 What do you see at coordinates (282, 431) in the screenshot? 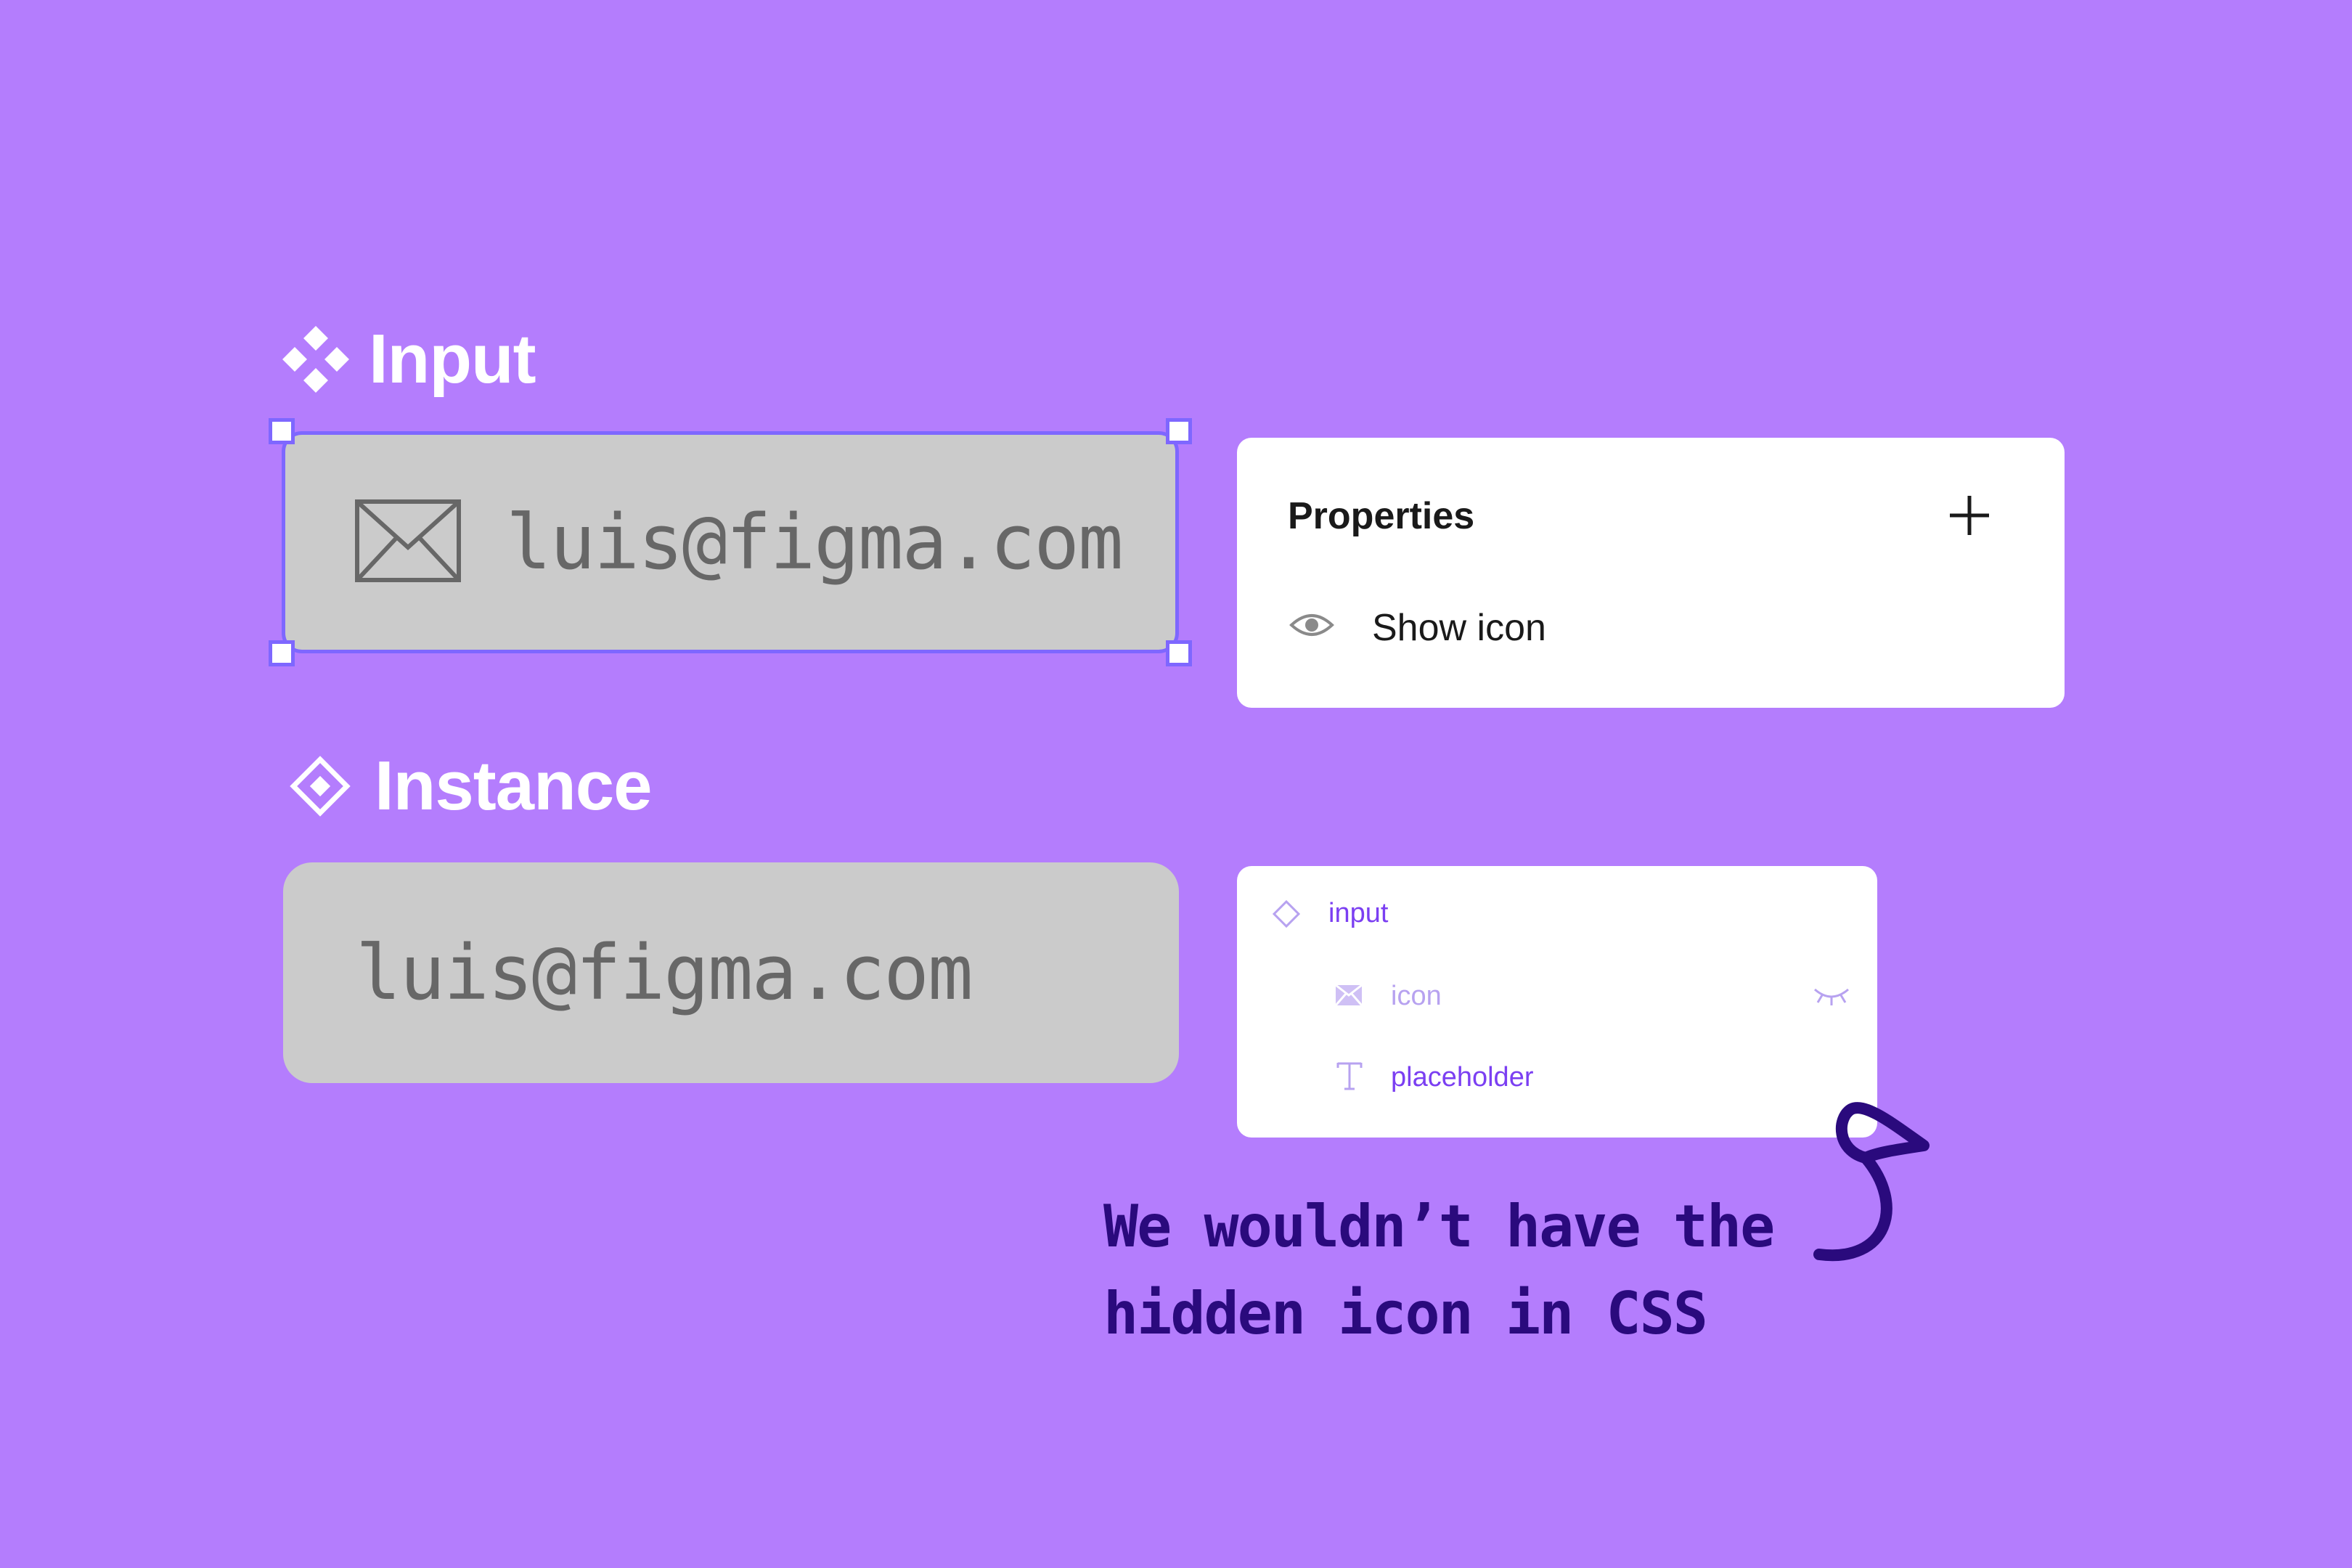
I see `resize-handle-top-left` at bounding box center [282, 431].